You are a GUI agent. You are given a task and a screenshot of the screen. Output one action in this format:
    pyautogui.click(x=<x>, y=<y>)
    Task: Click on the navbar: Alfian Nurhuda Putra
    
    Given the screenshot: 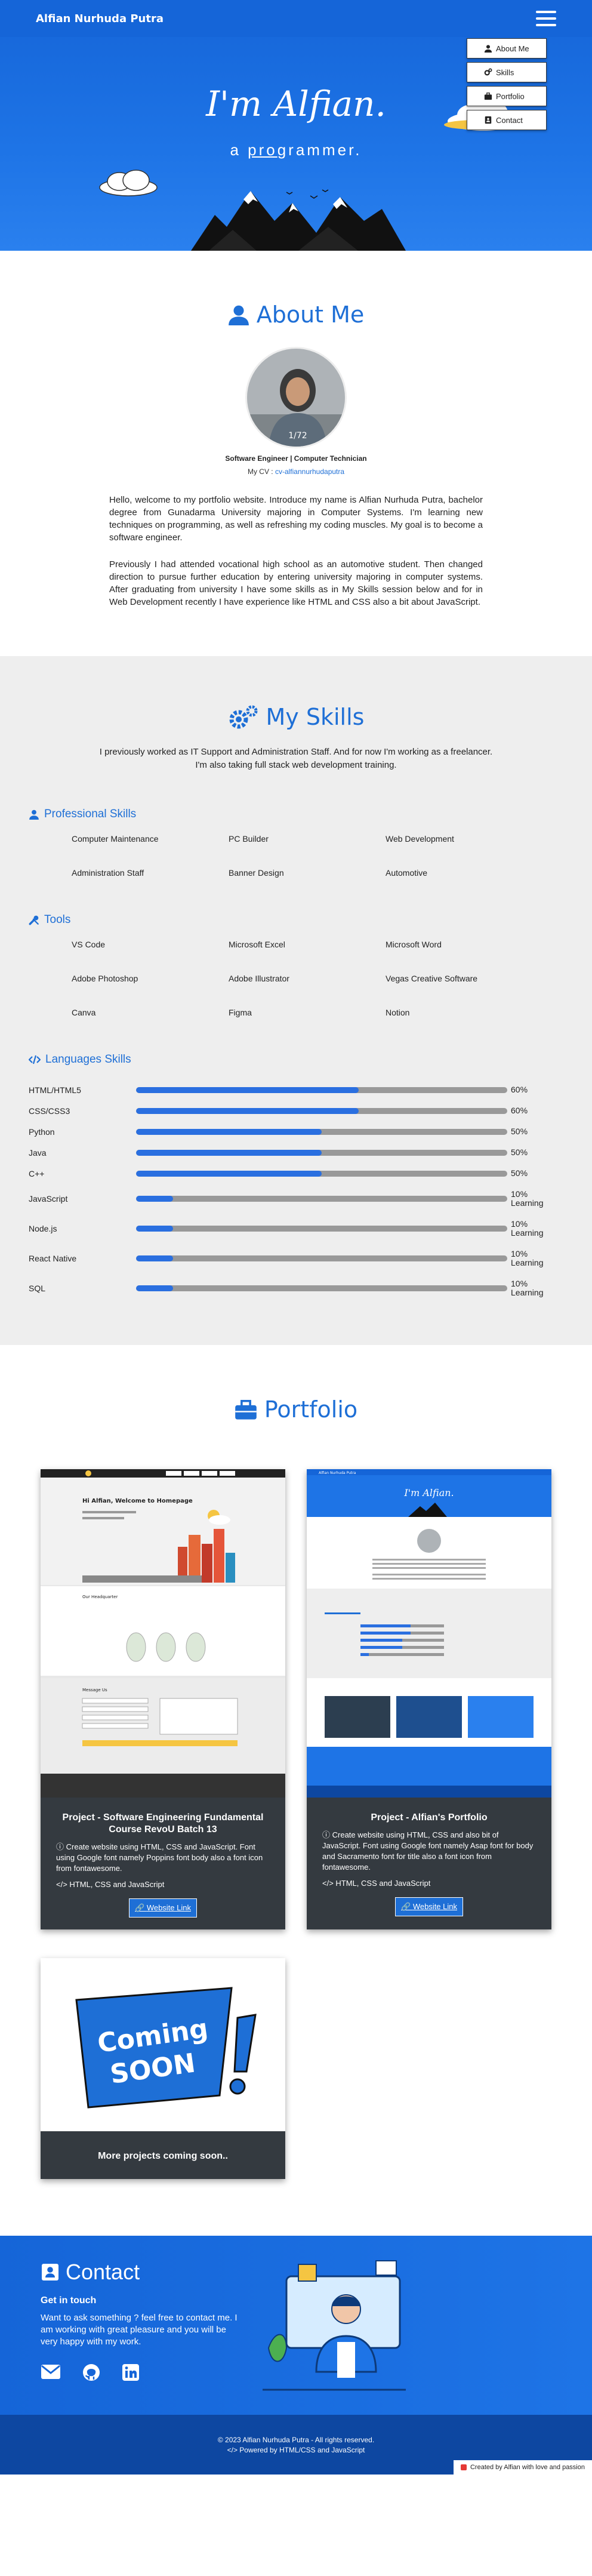 What is the action you would take?
    pyautogui.click(x=296, y=18)
    